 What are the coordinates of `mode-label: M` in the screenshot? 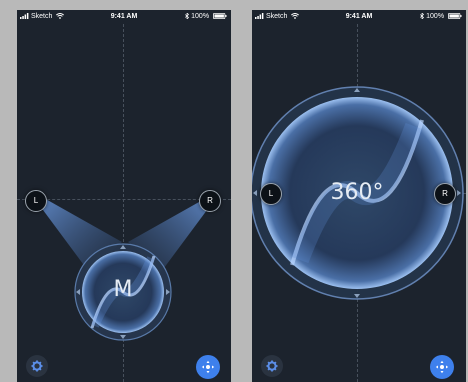 It's located at (123, 289).